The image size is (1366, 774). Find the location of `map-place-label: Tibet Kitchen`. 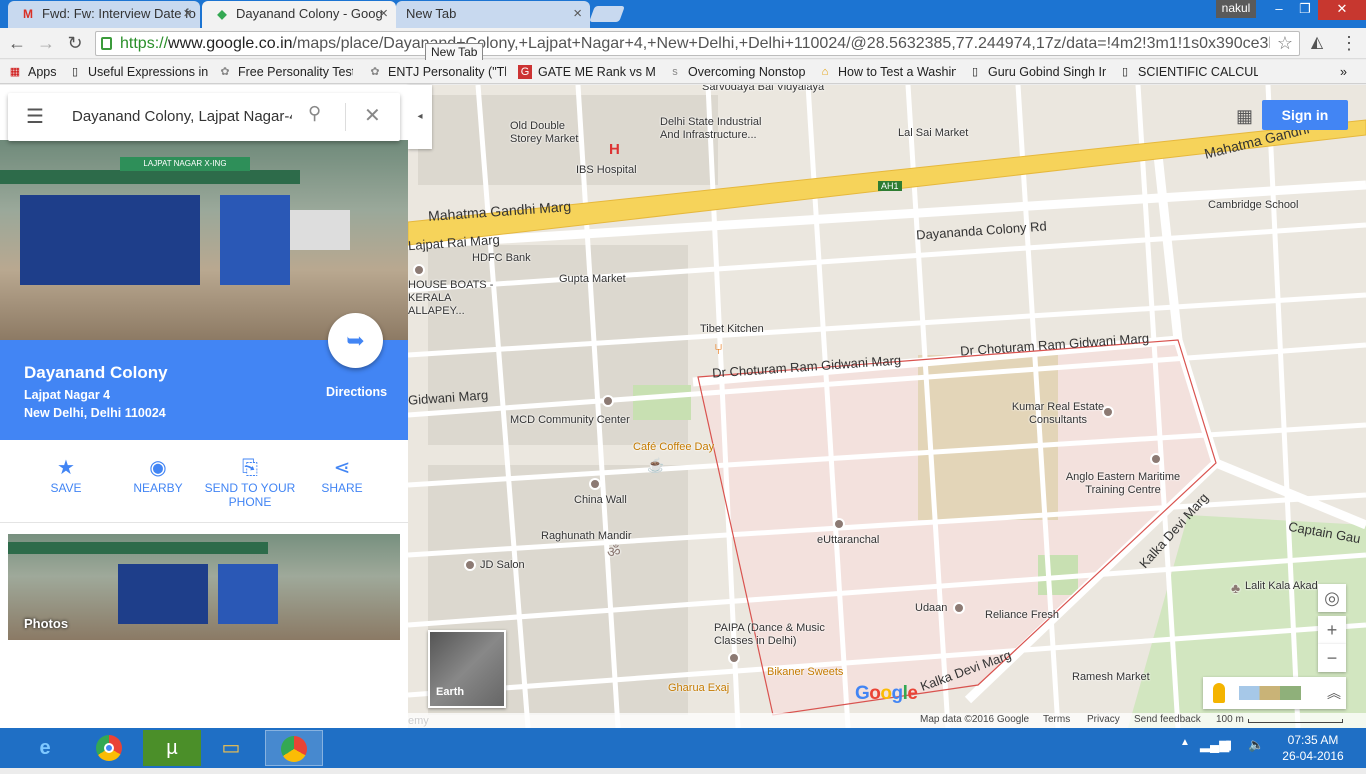

map-place-label: Tibet Kitchen is located at coordinates (732, 329).